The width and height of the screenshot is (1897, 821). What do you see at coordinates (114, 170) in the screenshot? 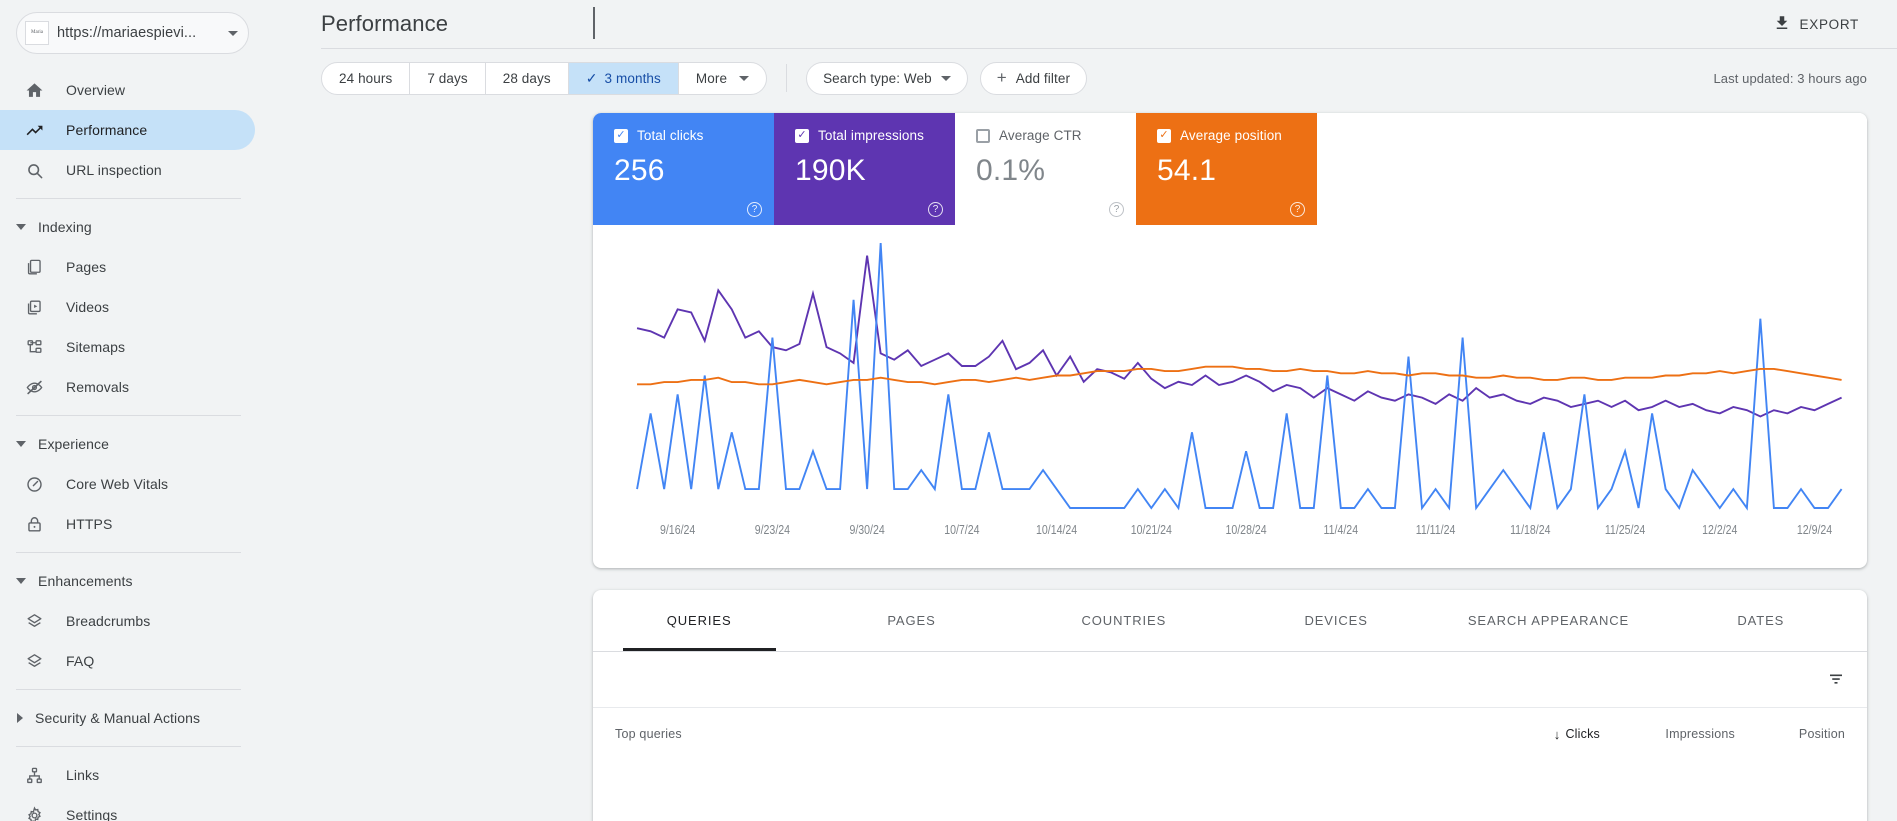
I see `sidebar-item-label: URL inspection` at bounding box center [114, 170].